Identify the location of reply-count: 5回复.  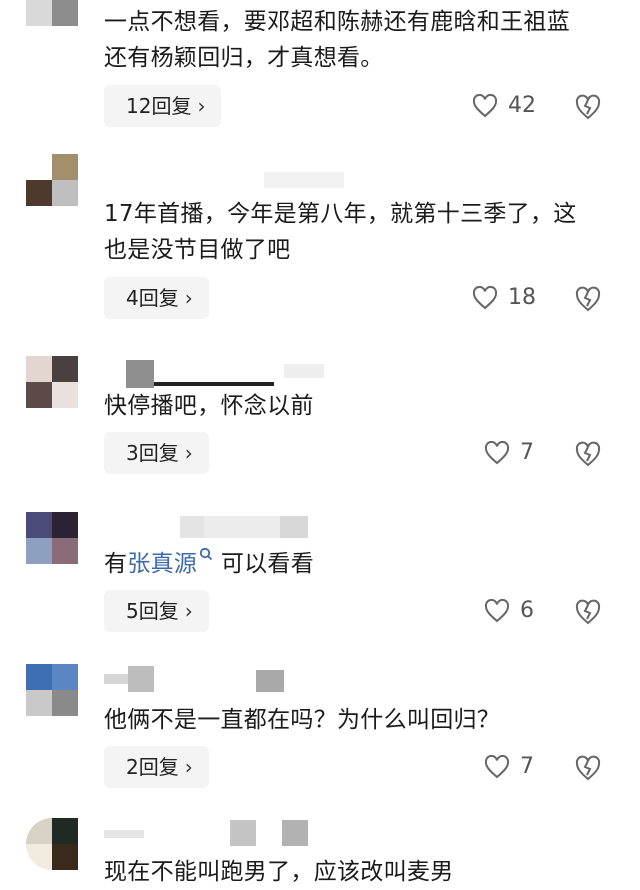
(152, 611).